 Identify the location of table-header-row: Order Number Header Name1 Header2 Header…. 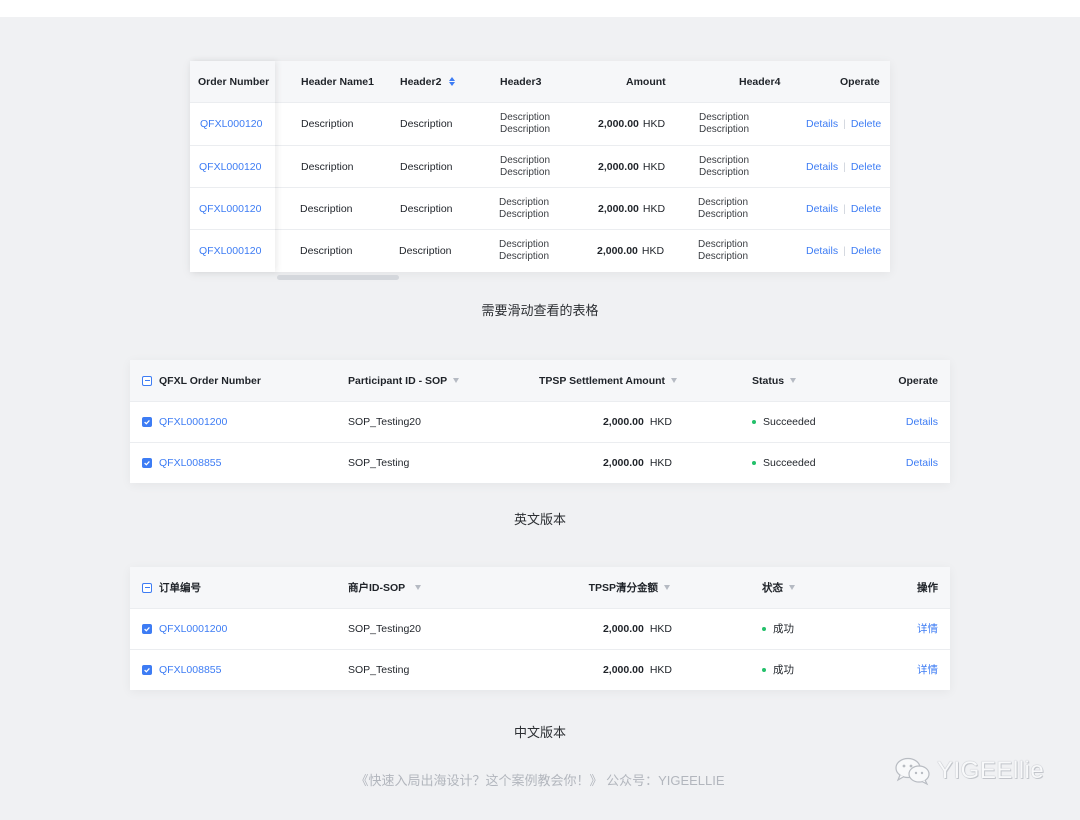
(540, 81).